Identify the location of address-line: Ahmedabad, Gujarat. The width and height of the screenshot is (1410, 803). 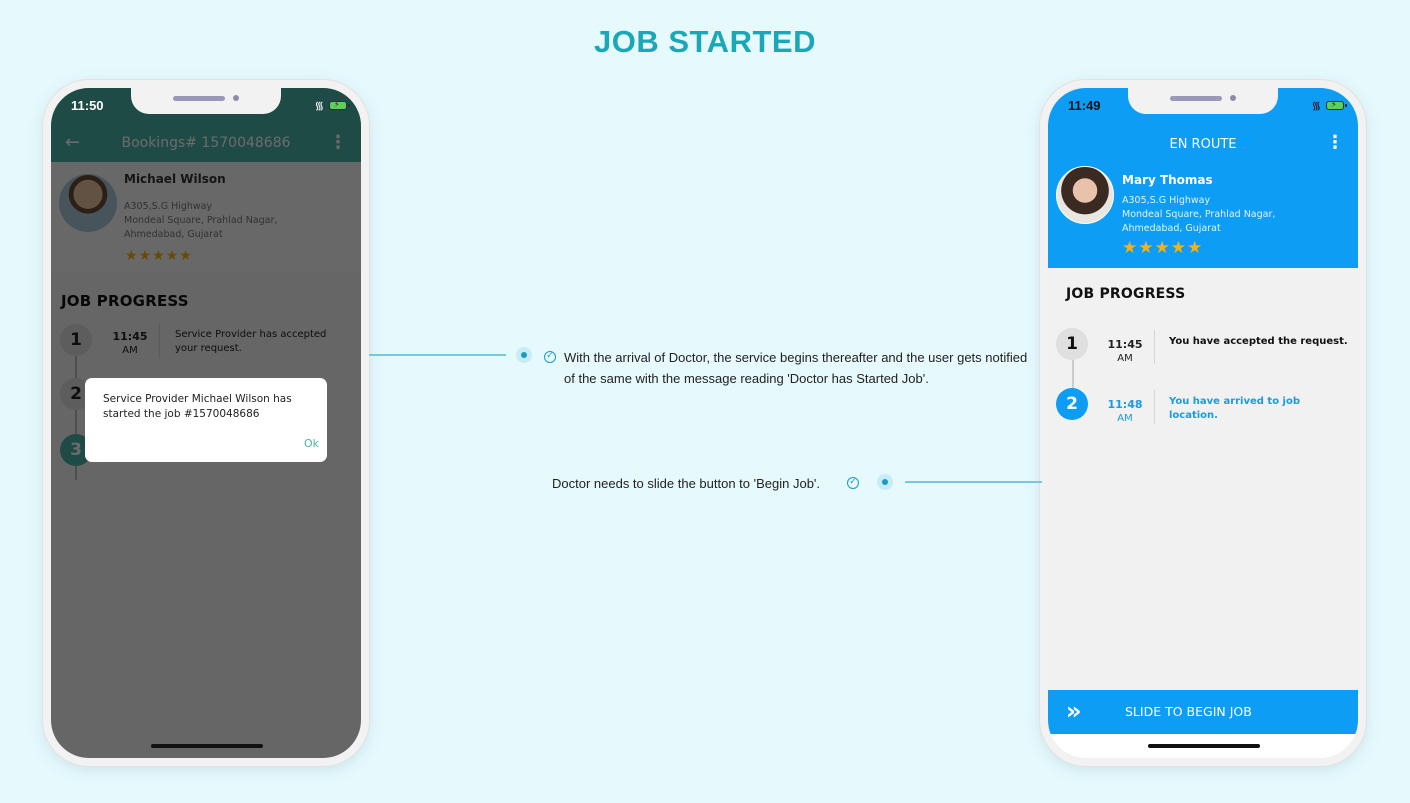
(1171, 228).